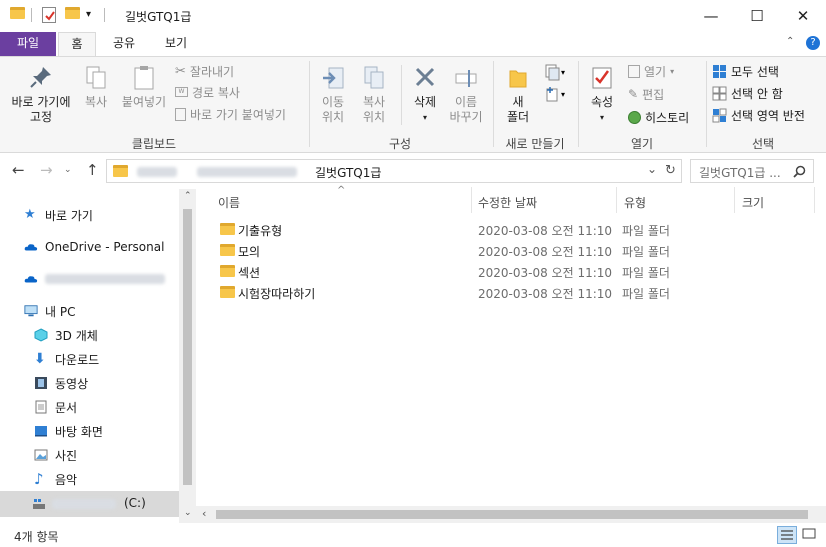 This screenshot has height=547, width=826. I want to click on copy-to-button: 복사 위치, so click(374, 95).